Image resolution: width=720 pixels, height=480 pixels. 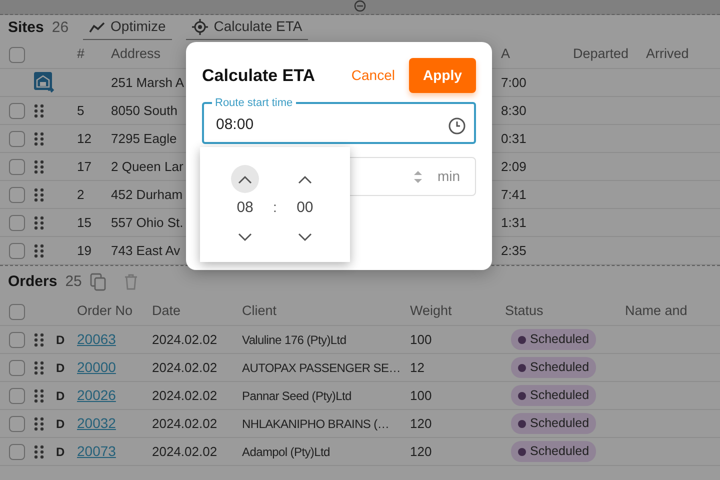 What do you see at coordinates (147, 223) in the screenshot?
I see `table-cell-text: 557 Ohio St.` at bounding box center [147, 223].